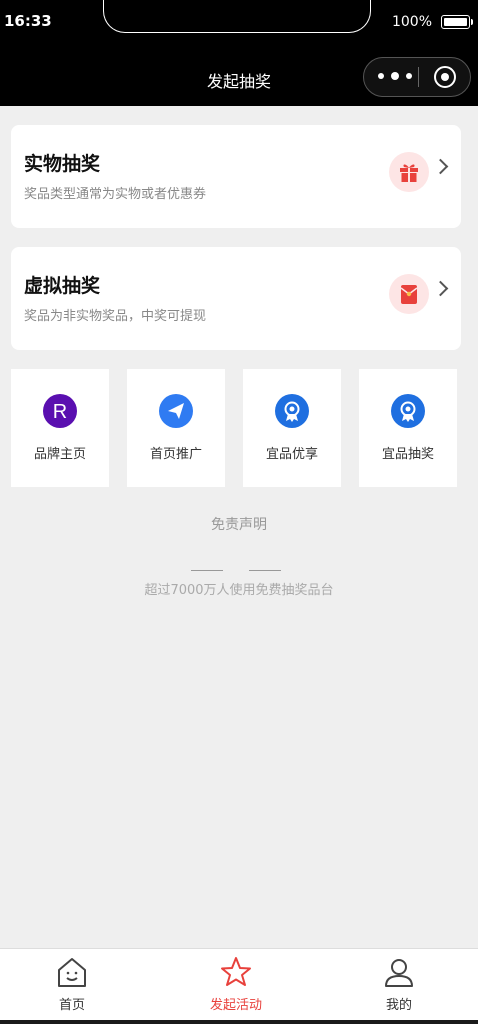 The image size is (478, 1024). Describe the element at coordinates (239, 77) in the screenshot. I see `nav-bar: 发起抽奖` at that location.